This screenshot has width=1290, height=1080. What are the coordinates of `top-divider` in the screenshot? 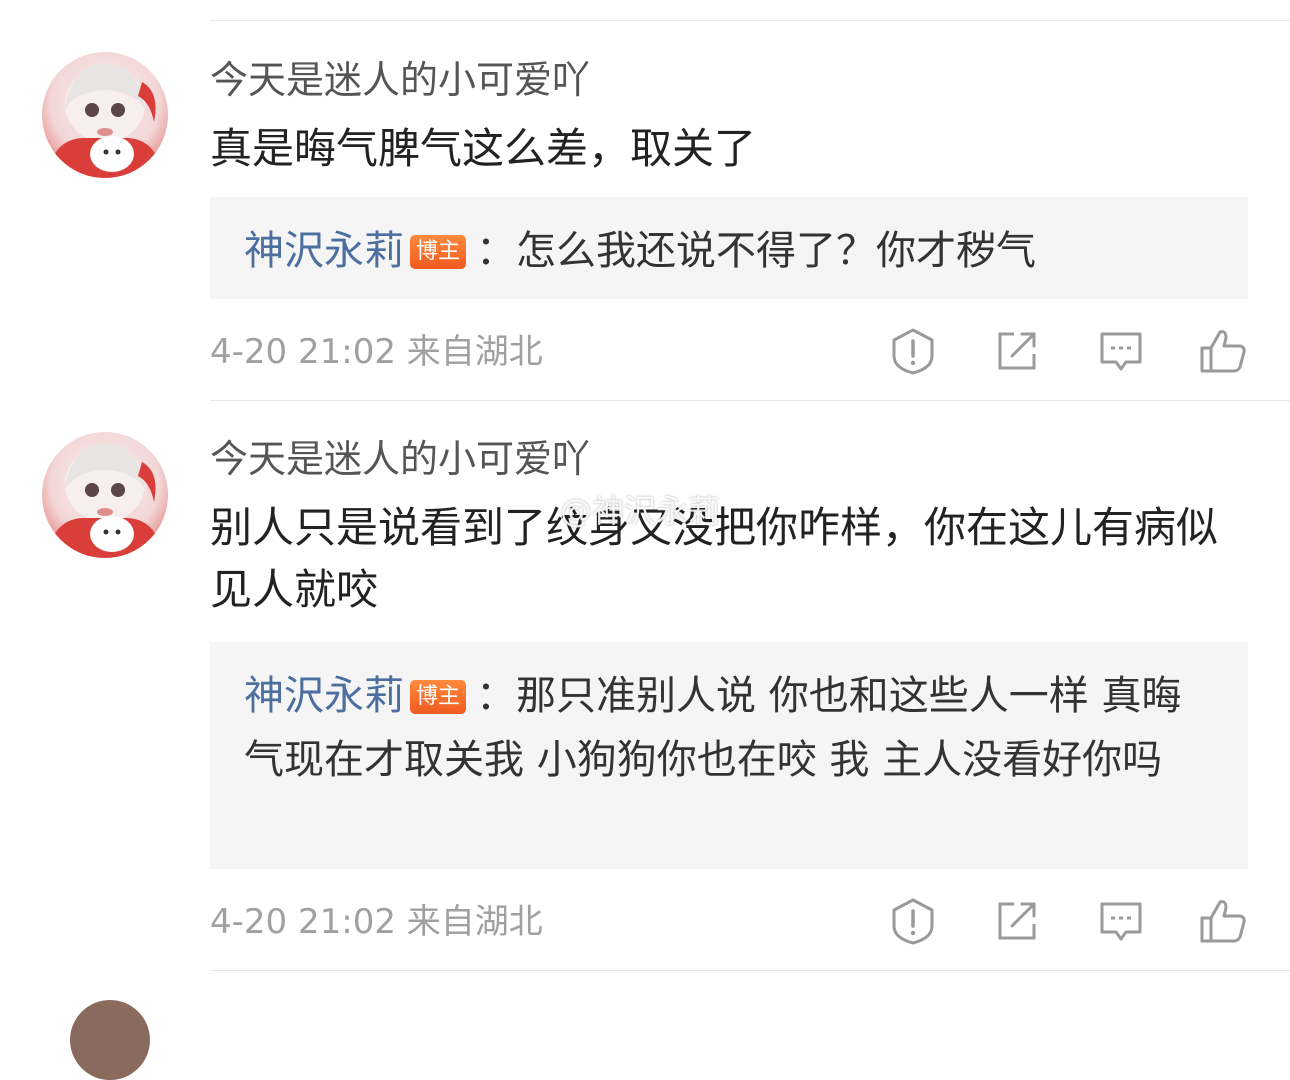 It's located at (750, 20).